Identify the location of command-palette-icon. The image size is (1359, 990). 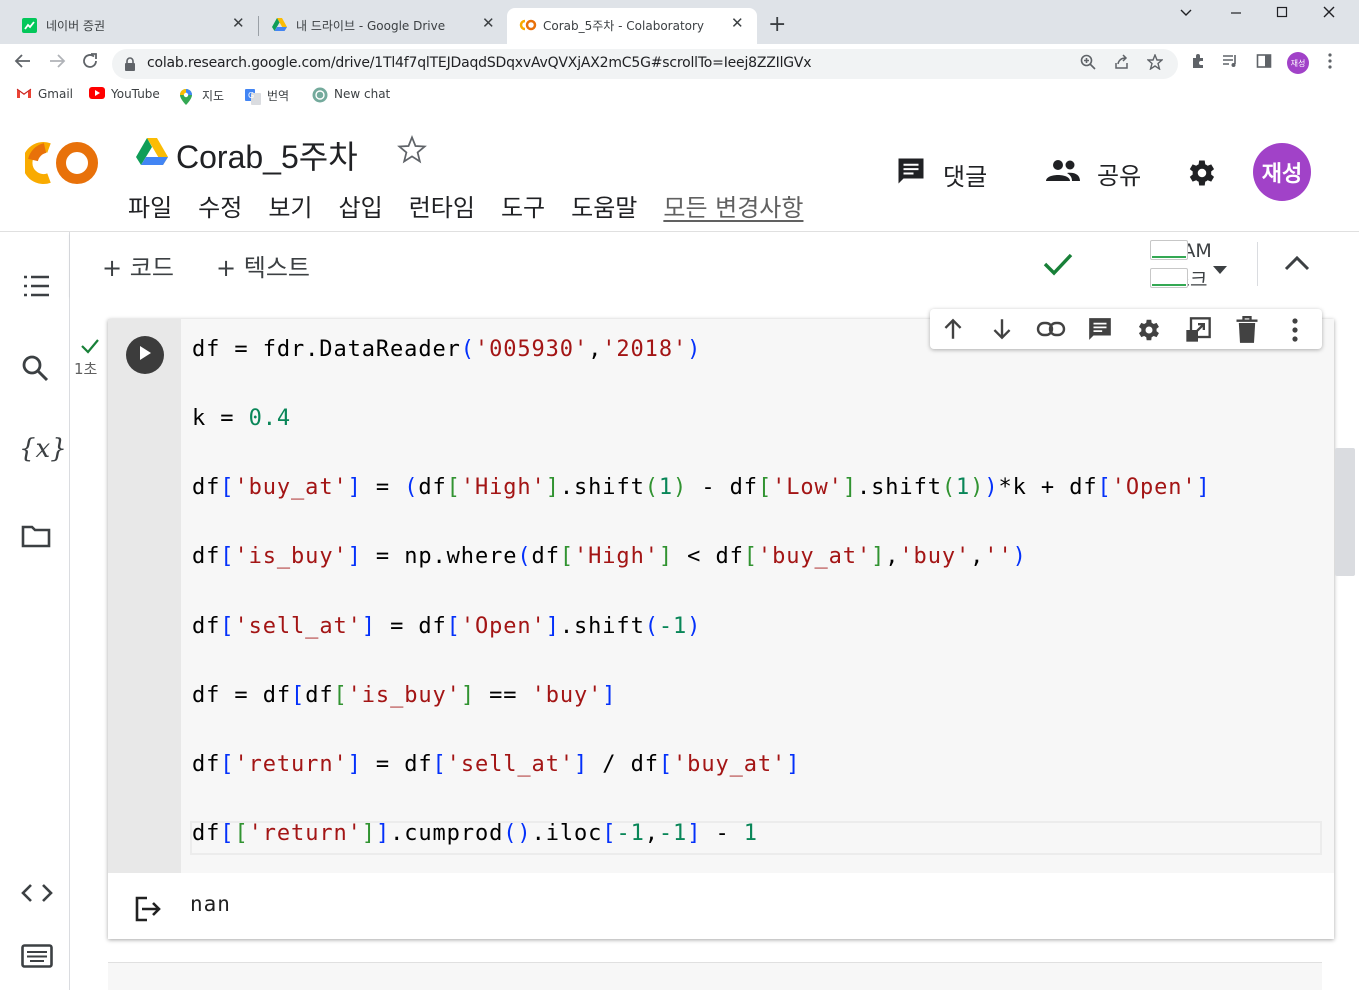
(37, 958).